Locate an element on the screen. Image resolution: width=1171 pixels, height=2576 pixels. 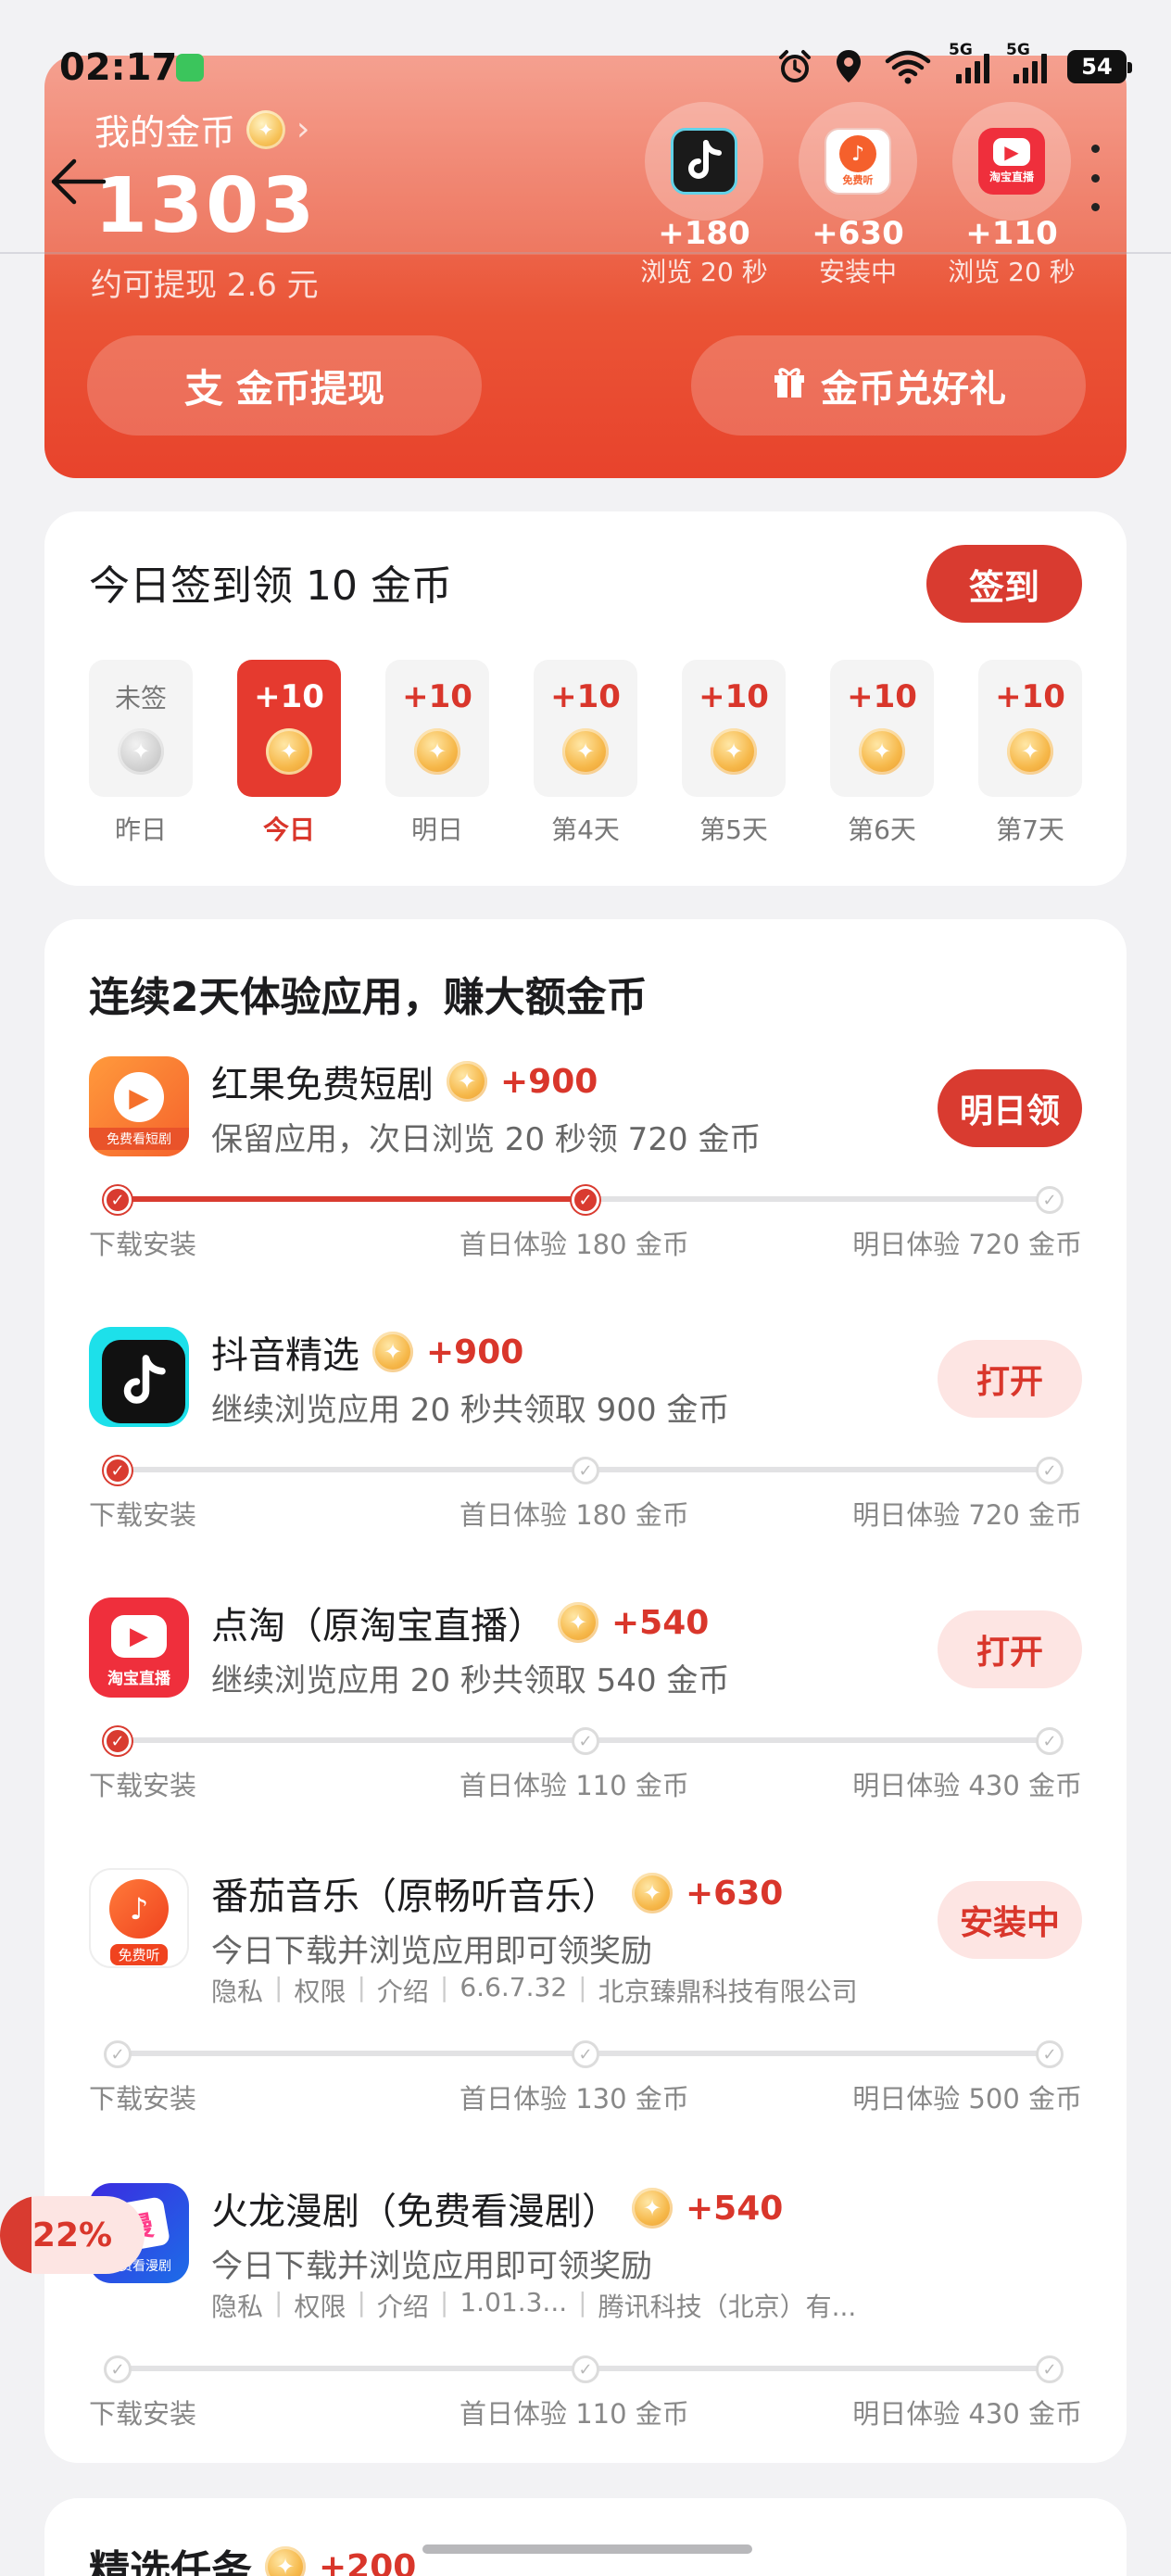
signin-day-yesterday: 未签 昨日 is located at coordinates (141, 753).